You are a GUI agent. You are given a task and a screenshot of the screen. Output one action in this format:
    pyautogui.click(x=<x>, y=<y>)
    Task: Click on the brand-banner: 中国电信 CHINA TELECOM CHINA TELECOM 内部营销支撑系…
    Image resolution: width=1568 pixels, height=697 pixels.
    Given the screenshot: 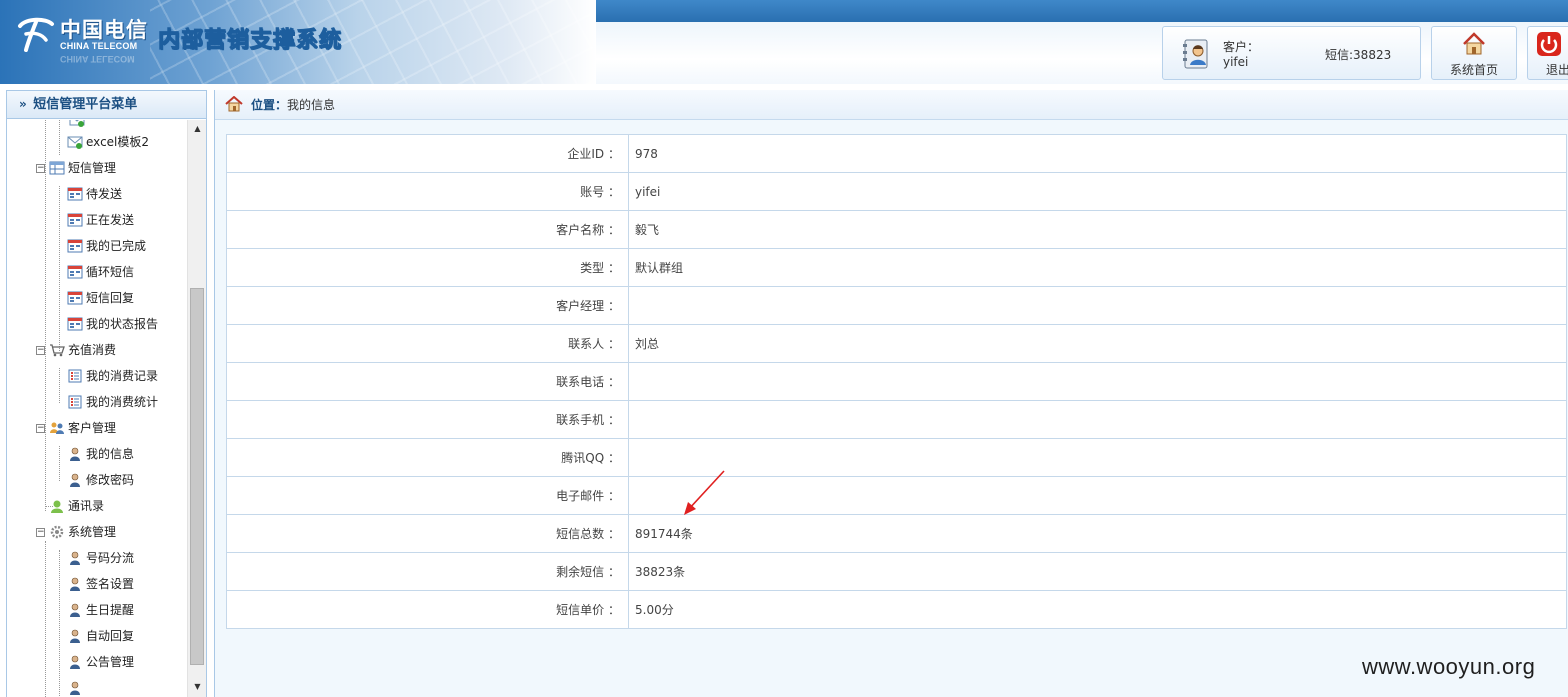 What is the action you would take?
    pyautogui.click(x=298, y=42)
    